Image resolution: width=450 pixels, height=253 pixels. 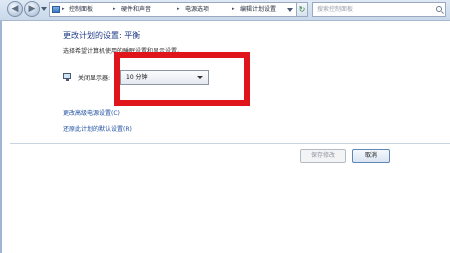 What do you see at coordinates (102, 35) in the screenshot?
I see `page-title: 更改计划的设置: 平衡` at bounding box center [102, 35].